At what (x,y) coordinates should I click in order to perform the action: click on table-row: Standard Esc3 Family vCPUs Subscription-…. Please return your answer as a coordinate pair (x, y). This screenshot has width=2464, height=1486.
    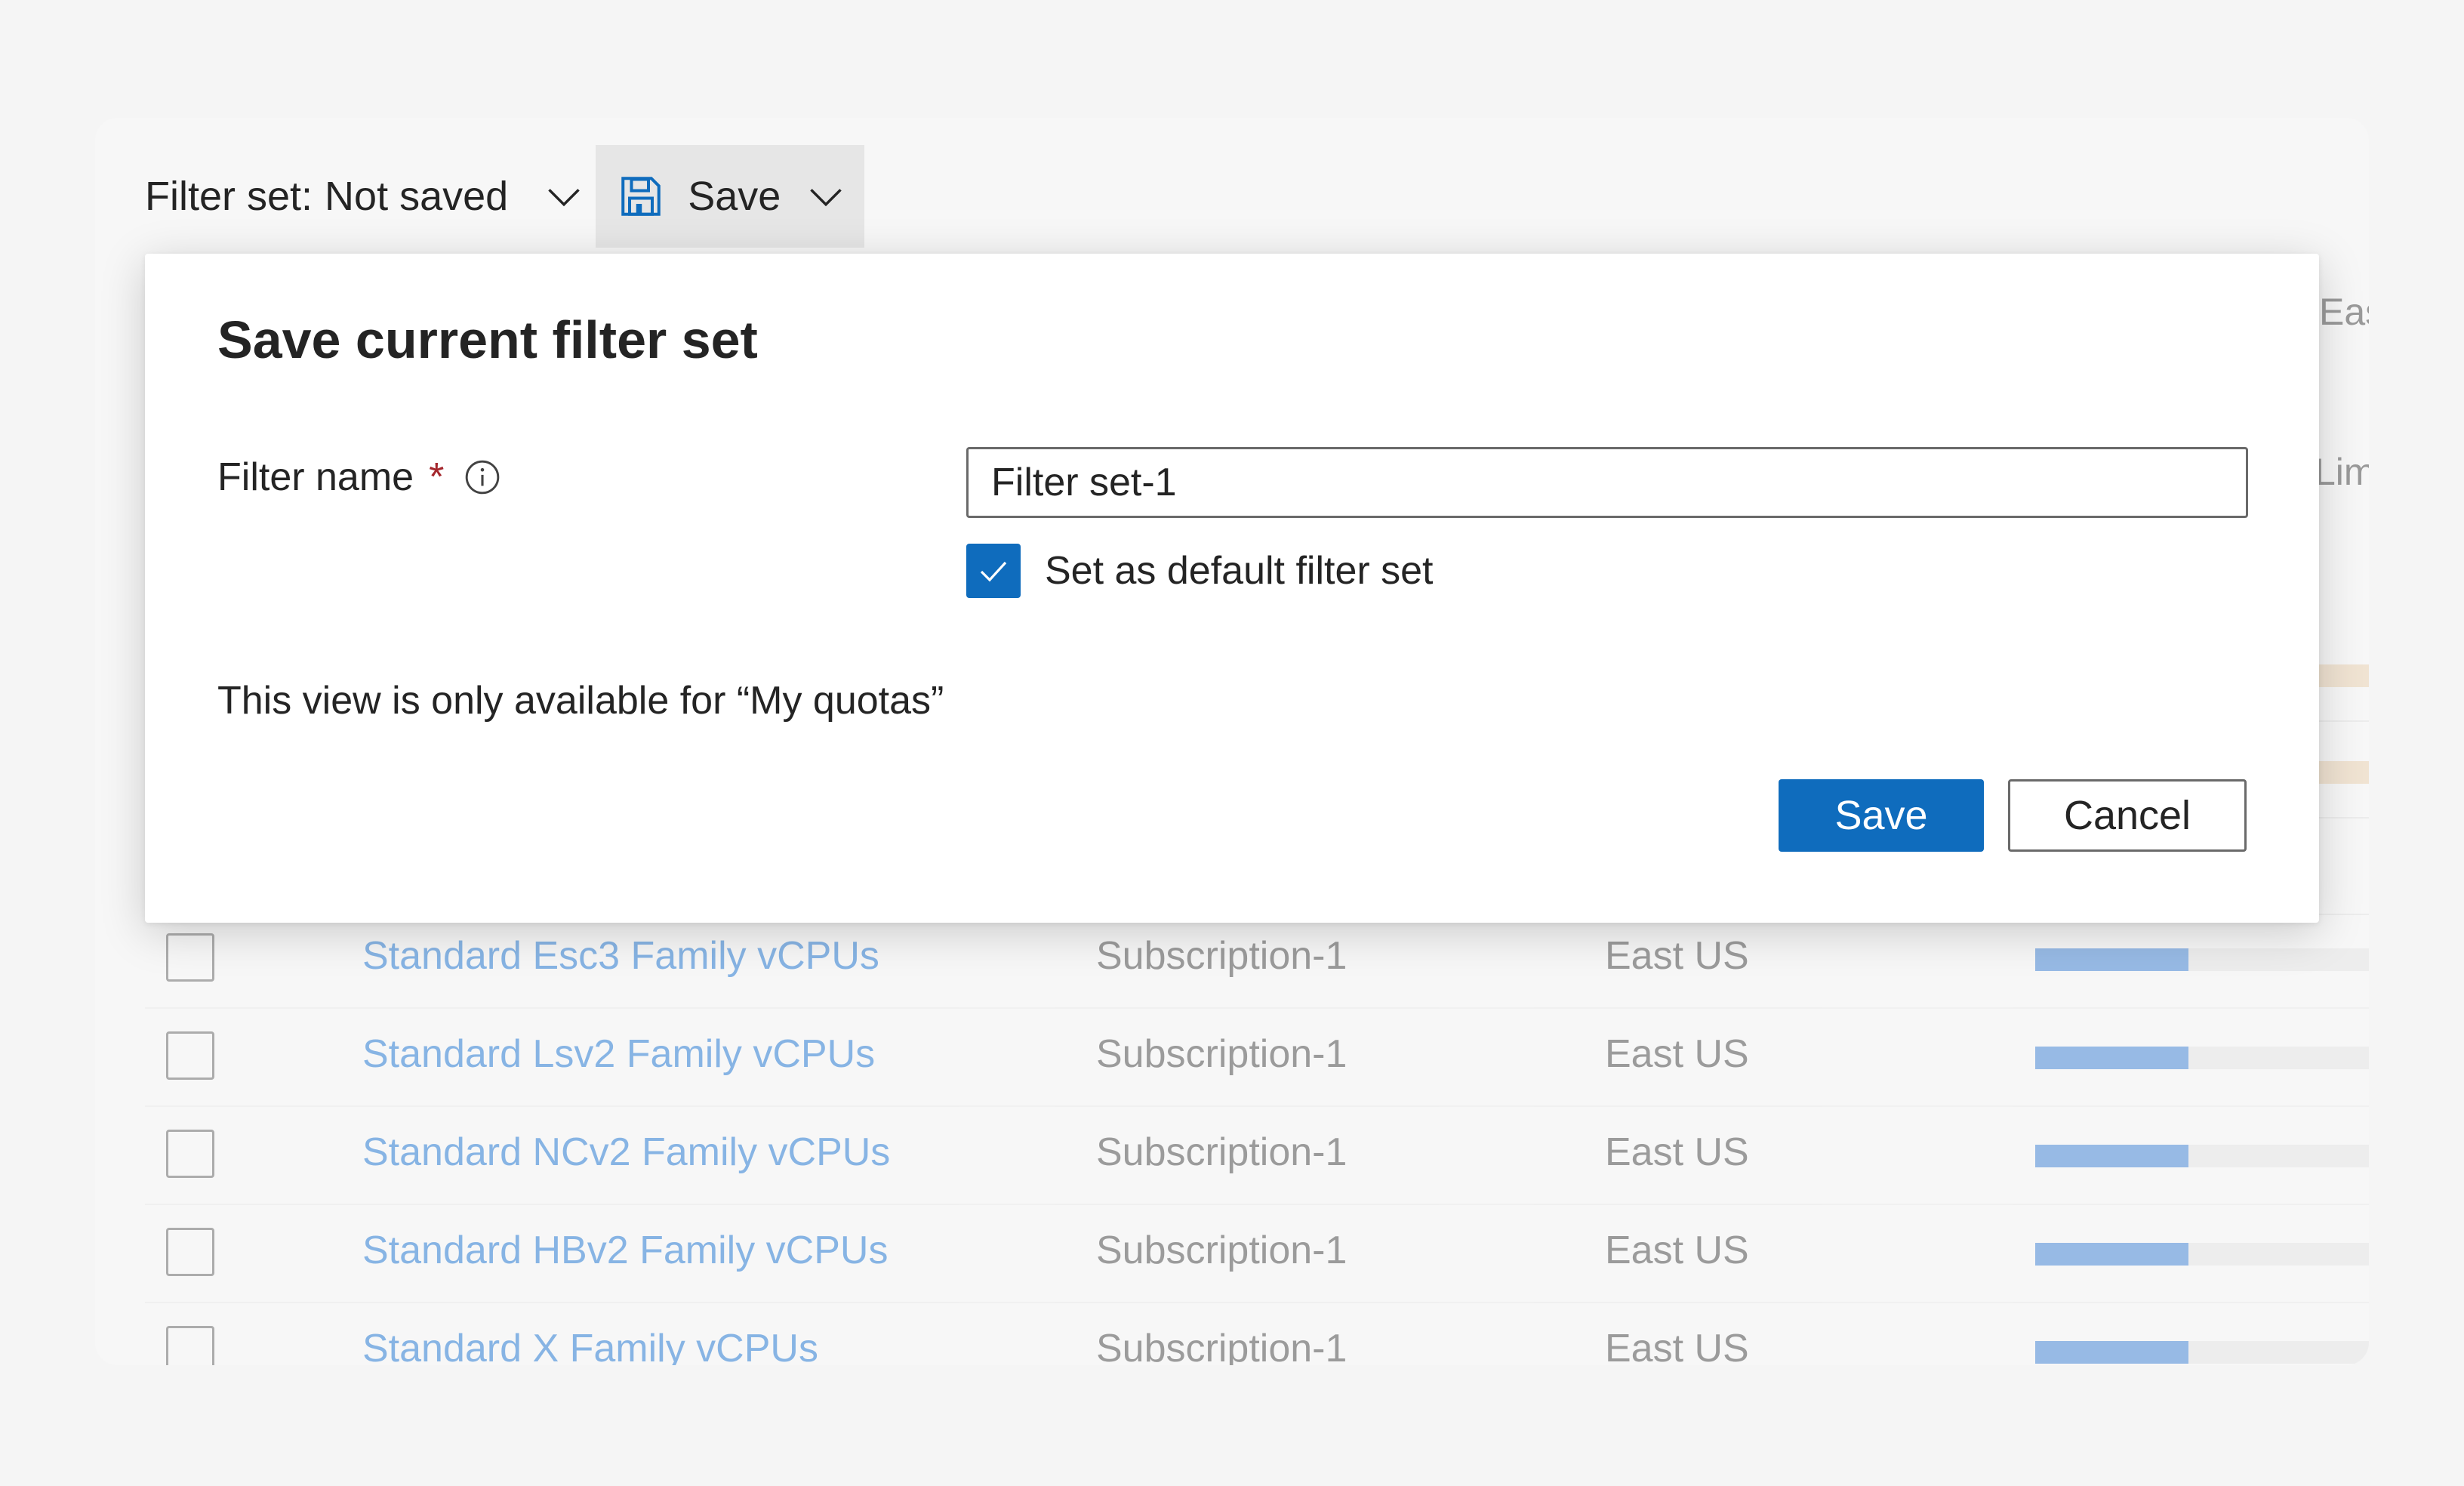
    Looking at the image, I should click on (1257, 960).